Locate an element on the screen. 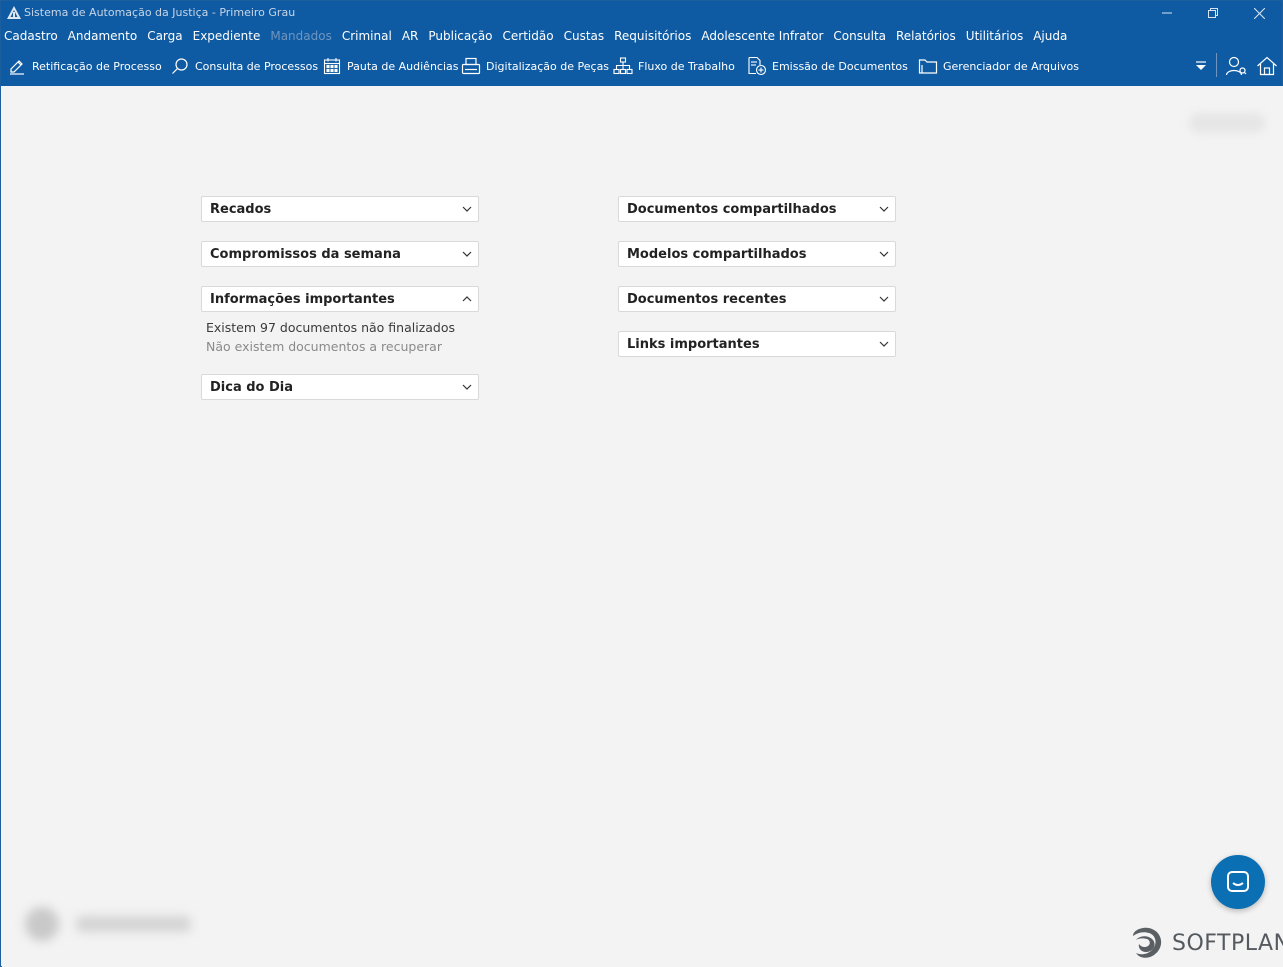 The width and height of the screenshot is (1283, 967). emissao-documentos-button: Emissão de Documentos is located at coordinates (827, 66).